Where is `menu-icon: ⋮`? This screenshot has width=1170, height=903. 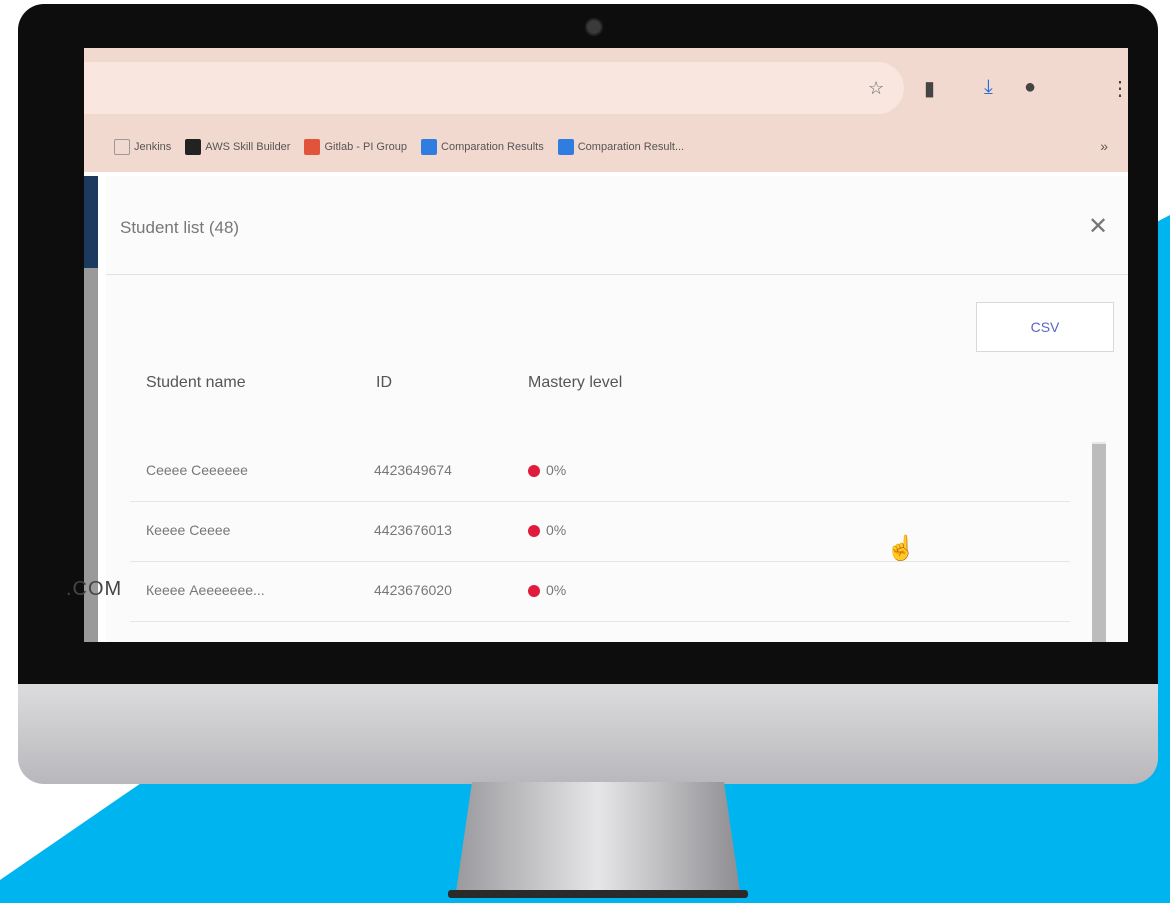
menu-icon: ⋮ is located at coordinates (1119, 88).